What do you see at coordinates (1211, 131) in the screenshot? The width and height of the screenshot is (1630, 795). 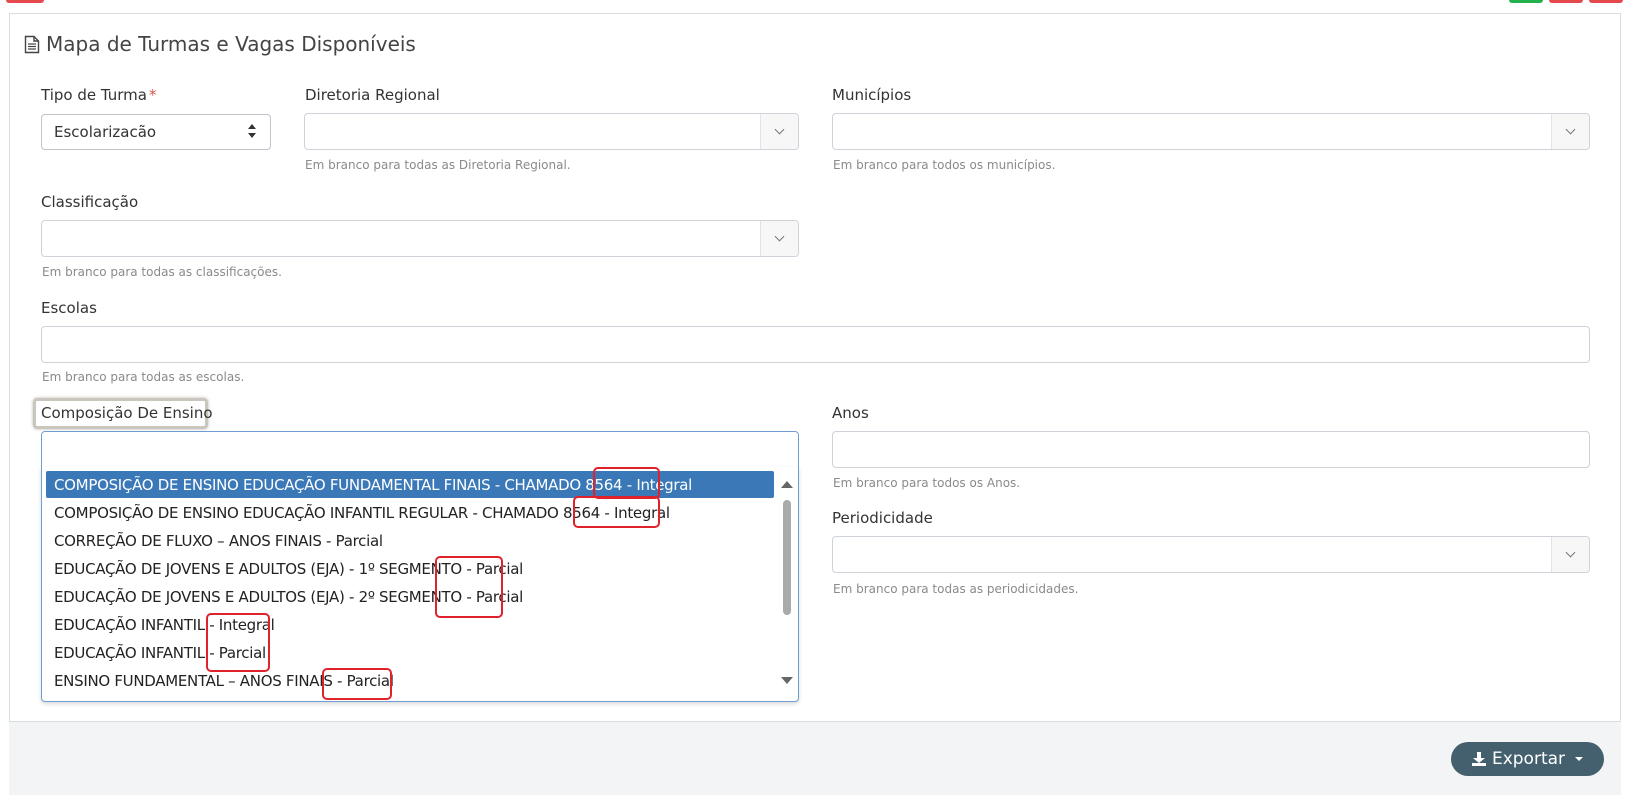 I see `municipios-select` at bounding box center [1211, 131].